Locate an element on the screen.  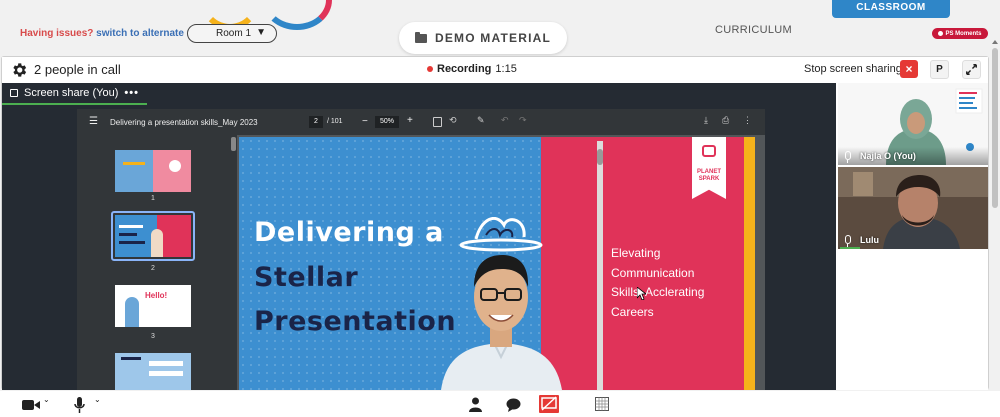
chat-bubble-icon is located at coordinates (513, 405).